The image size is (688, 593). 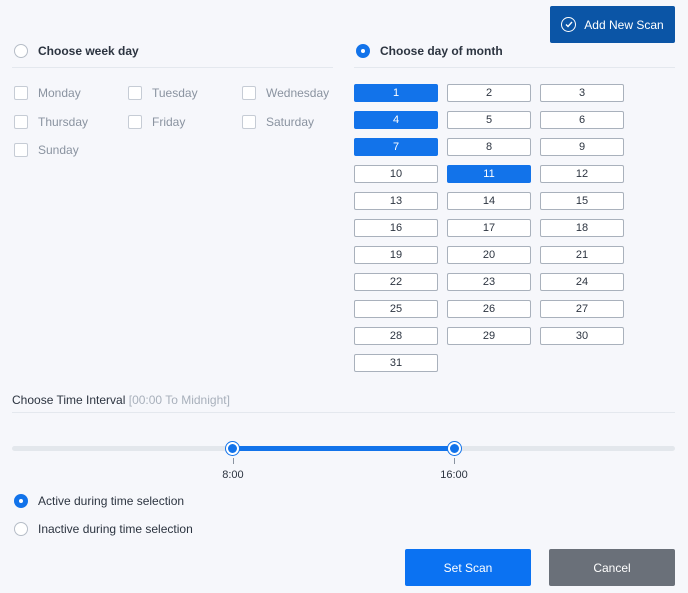 I want to click on checkbox-thursday: Thursday, so click(x=51, y=122).